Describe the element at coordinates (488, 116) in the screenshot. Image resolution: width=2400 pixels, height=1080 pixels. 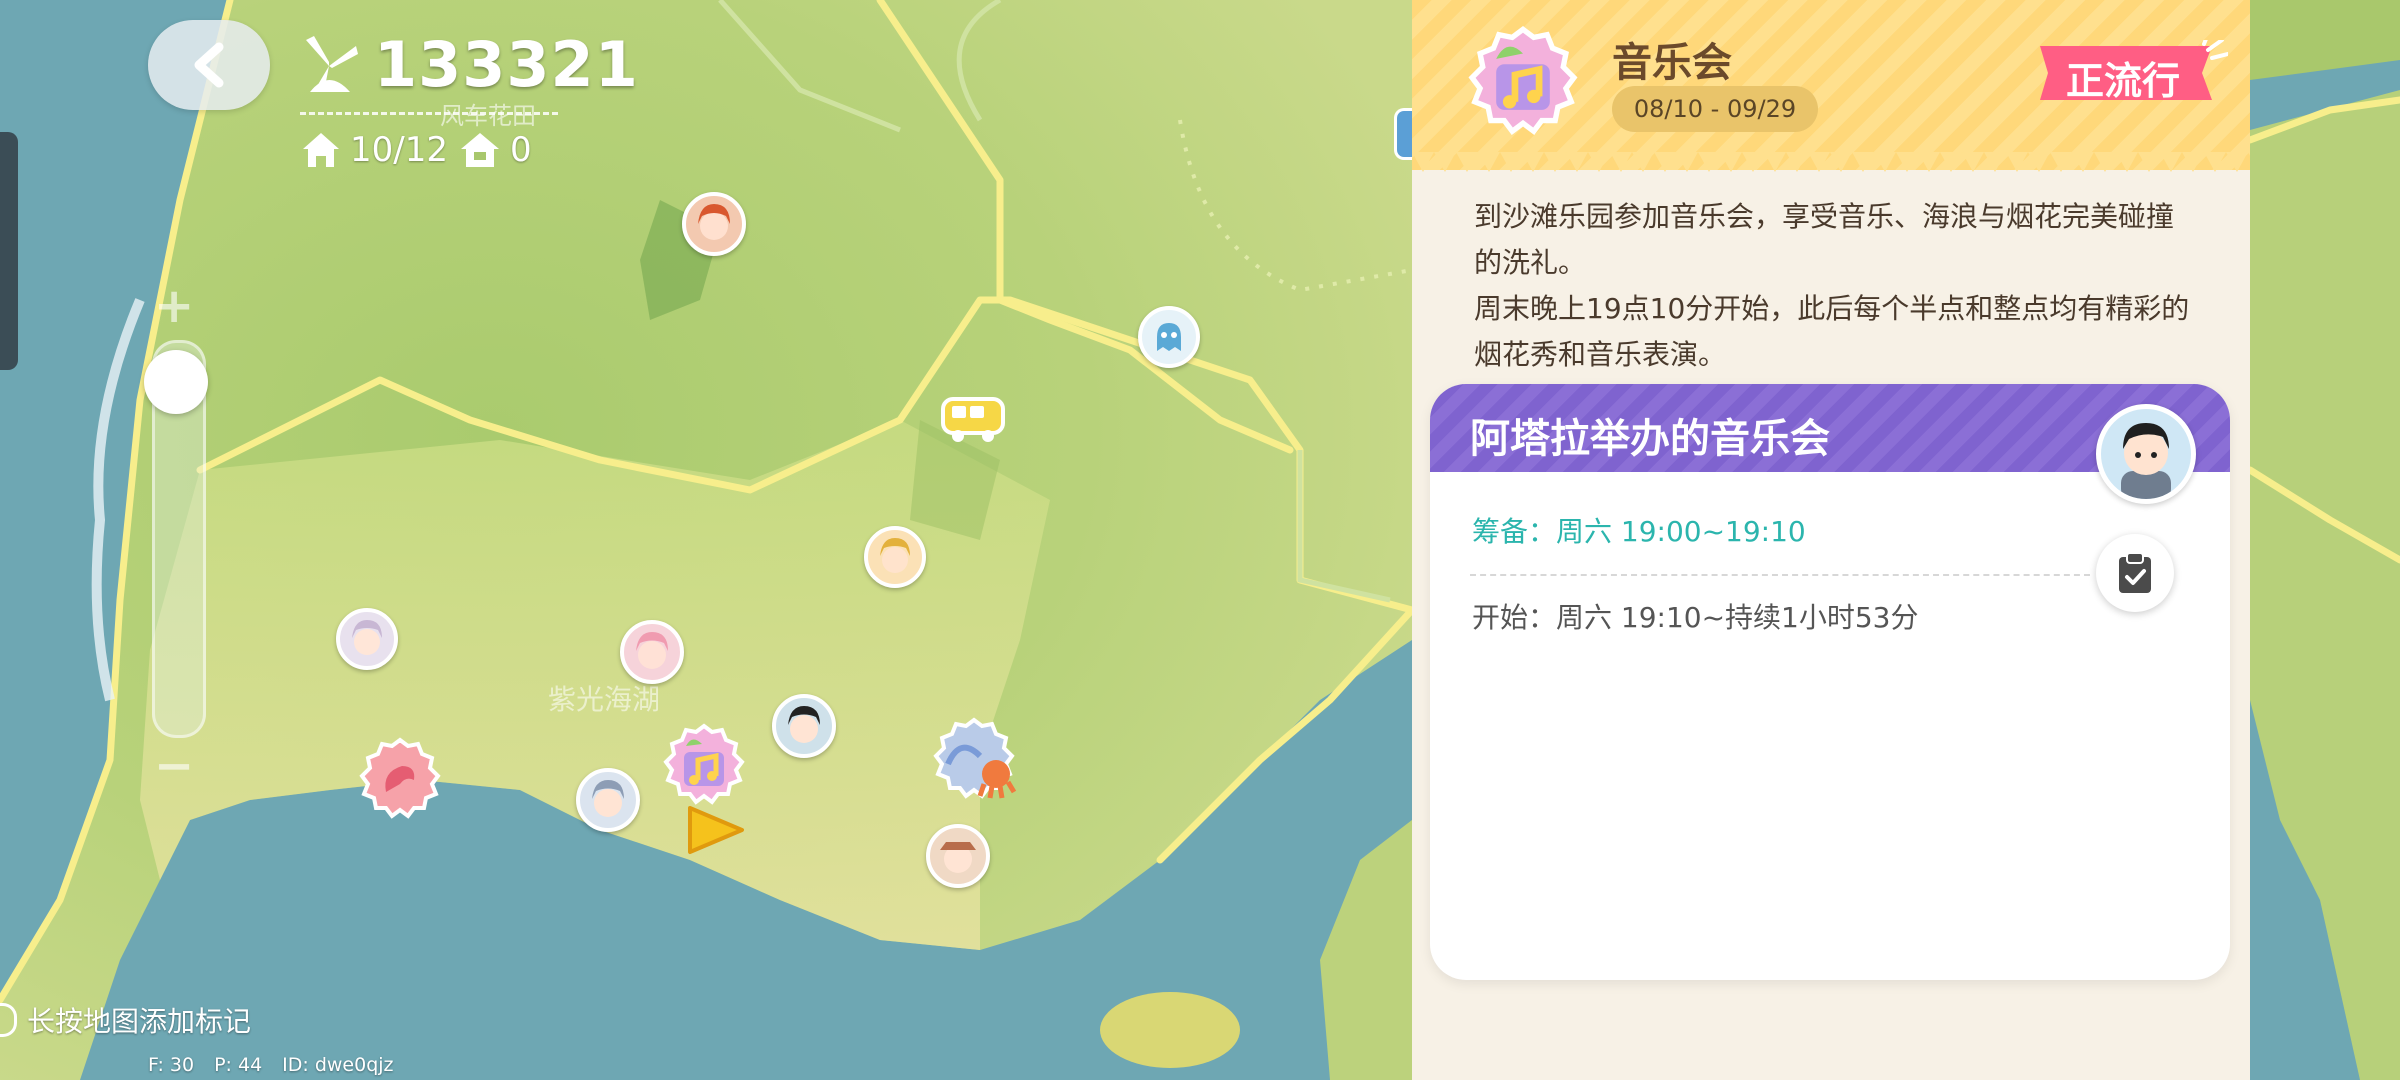
I see `area-name: 风车花田` at that location.